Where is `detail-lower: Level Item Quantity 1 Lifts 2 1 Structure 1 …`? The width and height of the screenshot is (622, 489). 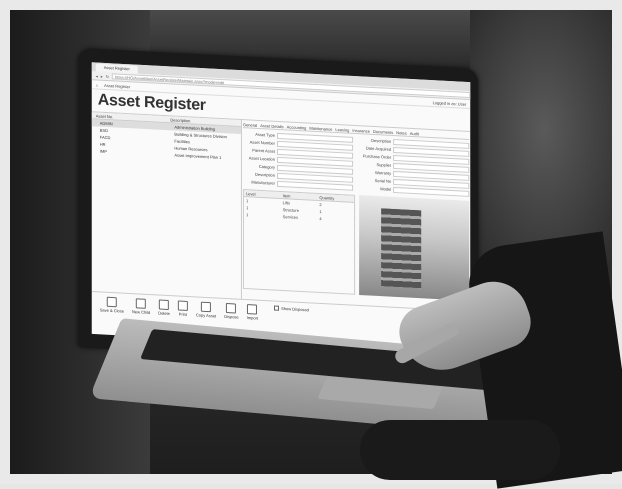 detail-lower: Level Item Quantity 1 Lifts 2 1 Structure 1 … is located at coordinates (356, 245).